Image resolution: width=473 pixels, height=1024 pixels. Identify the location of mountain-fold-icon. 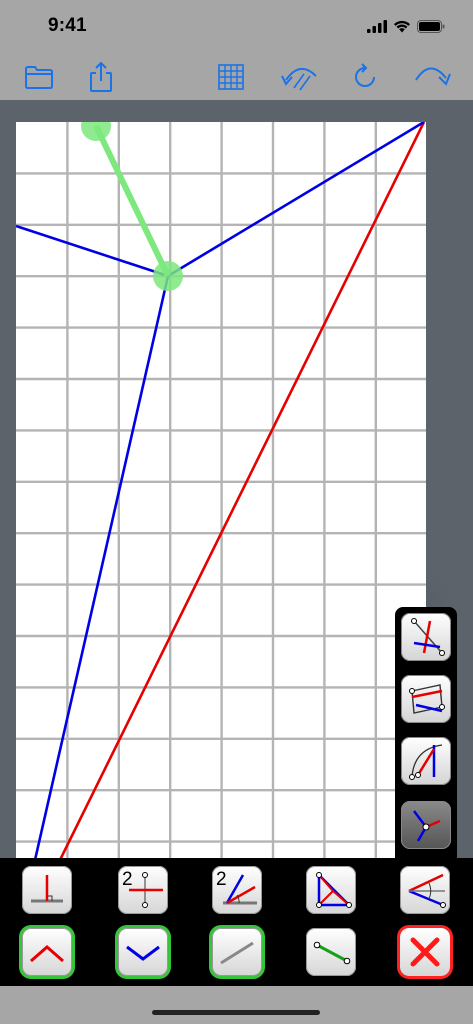
(47, 954).